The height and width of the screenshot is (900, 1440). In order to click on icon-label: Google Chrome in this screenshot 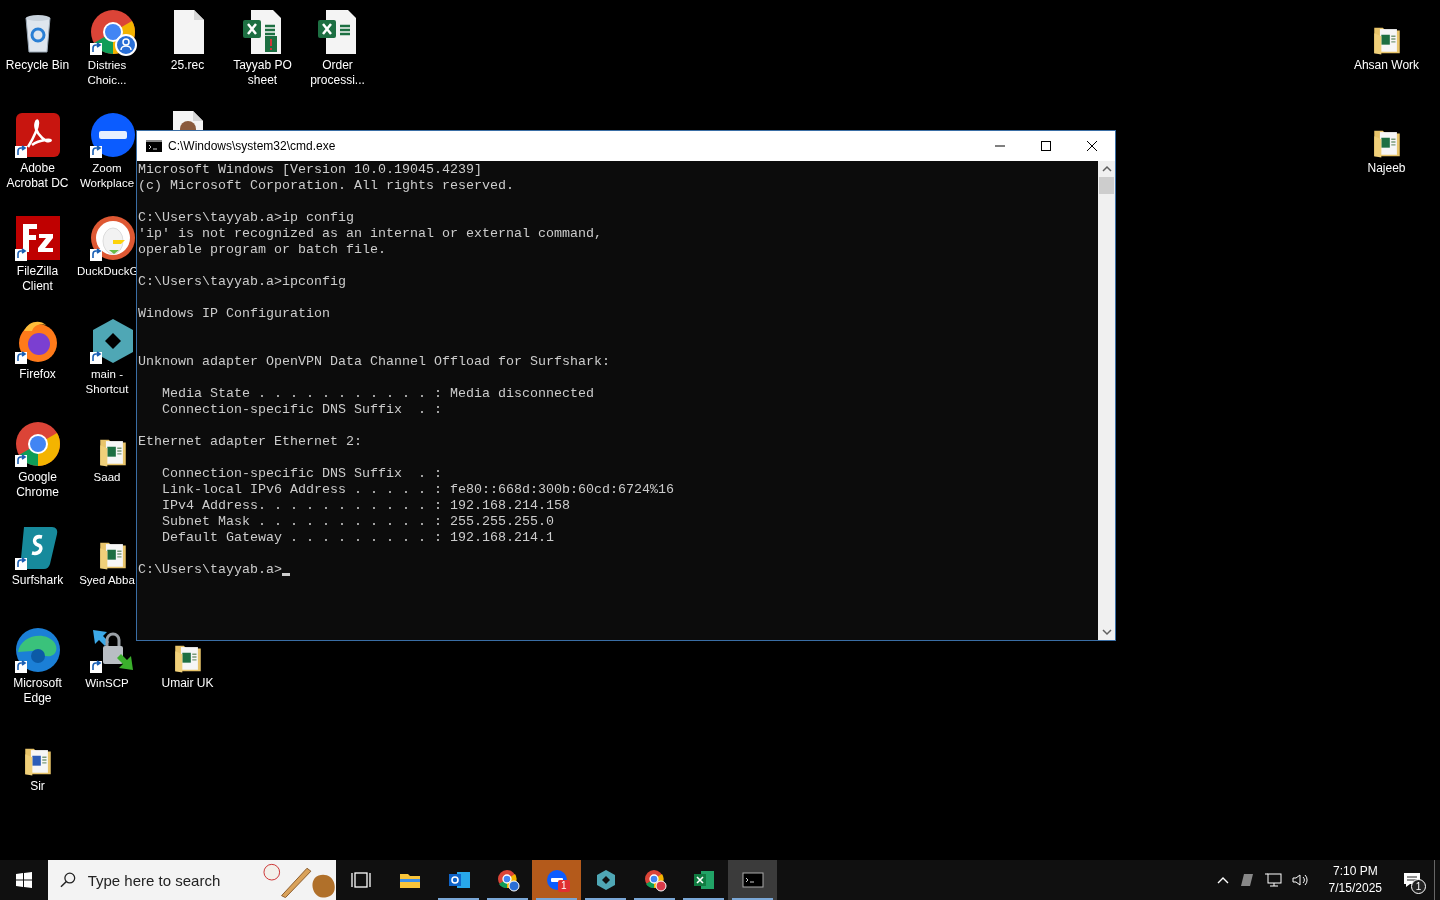, I will do `click(37, 485)`.